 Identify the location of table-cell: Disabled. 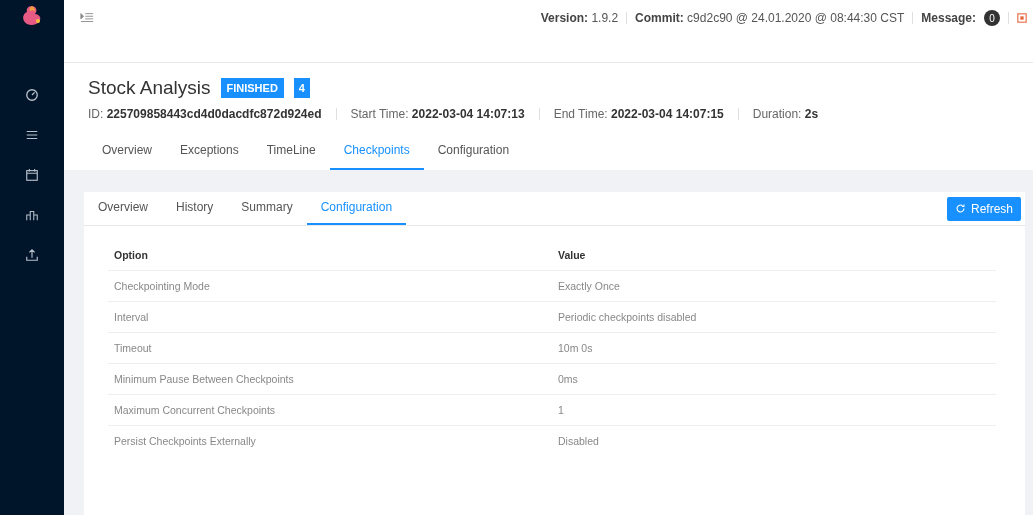
(774, 440).